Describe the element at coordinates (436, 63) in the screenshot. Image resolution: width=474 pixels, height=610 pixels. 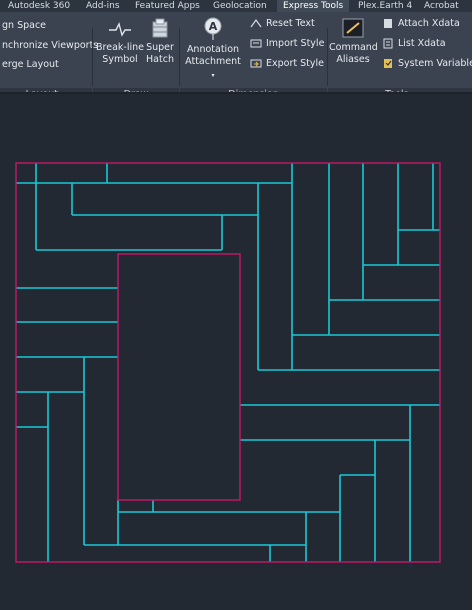
I see `system-variables-label: System Variables` at that location.